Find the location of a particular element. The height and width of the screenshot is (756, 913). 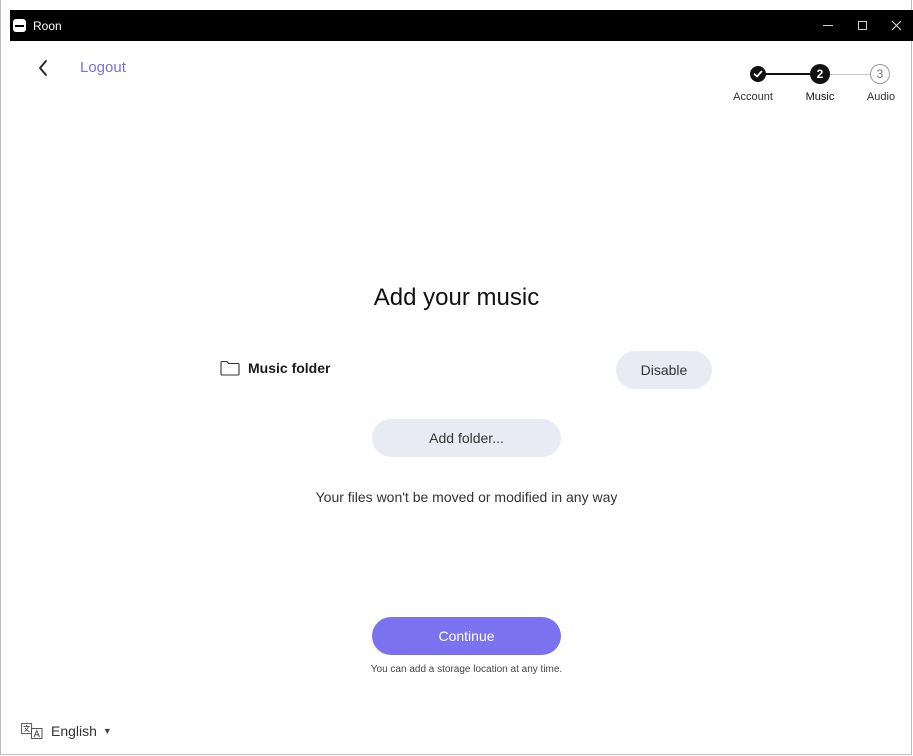

maximize-icon is located at coordinates (862, 25).